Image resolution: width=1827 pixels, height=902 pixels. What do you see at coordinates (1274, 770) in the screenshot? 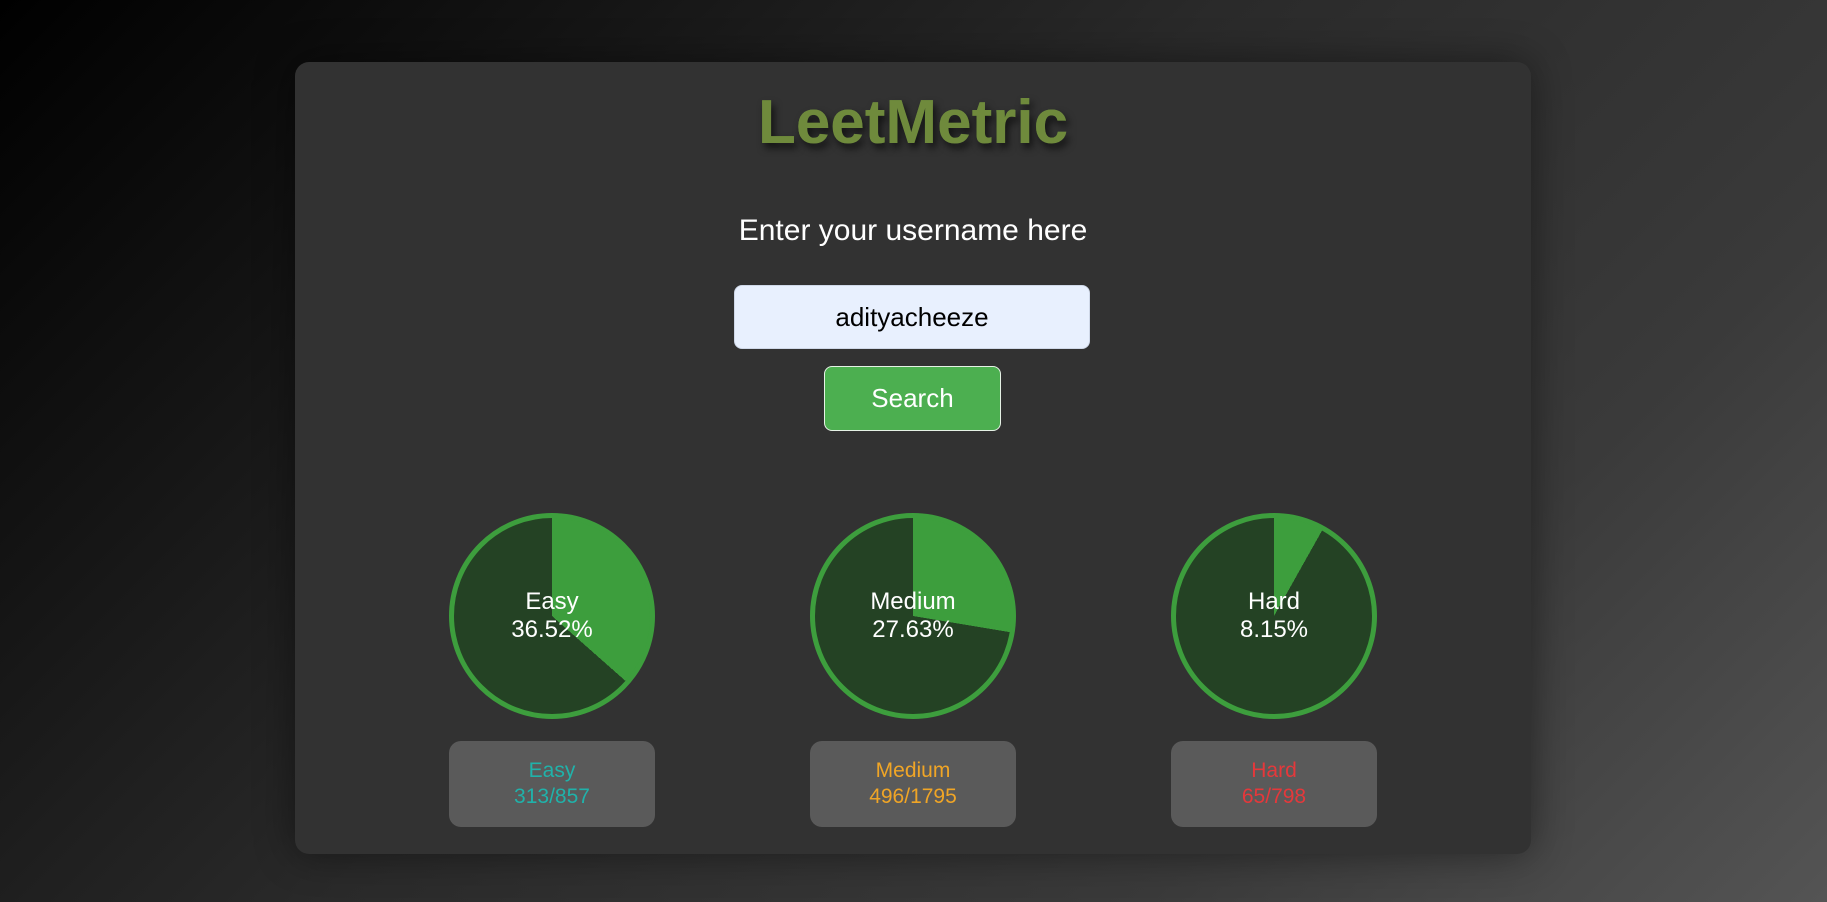
I see `hard-stat-label: Hard` at bounding box center [1274, 770].